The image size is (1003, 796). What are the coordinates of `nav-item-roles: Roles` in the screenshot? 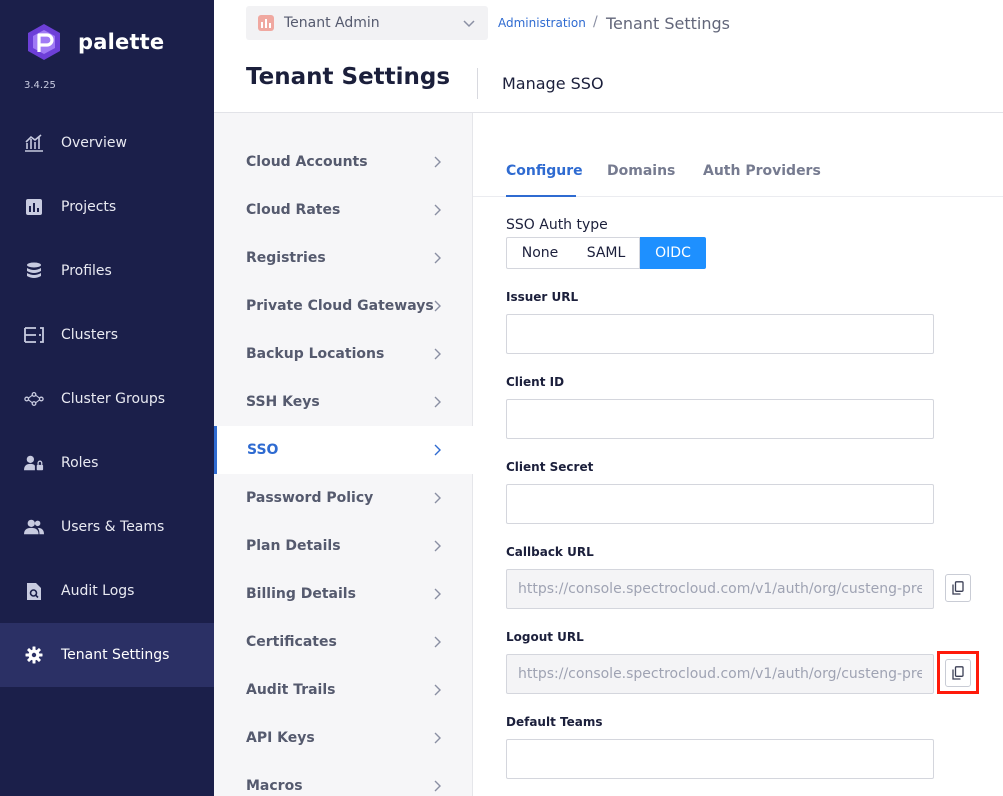 It's located at (107, 463).